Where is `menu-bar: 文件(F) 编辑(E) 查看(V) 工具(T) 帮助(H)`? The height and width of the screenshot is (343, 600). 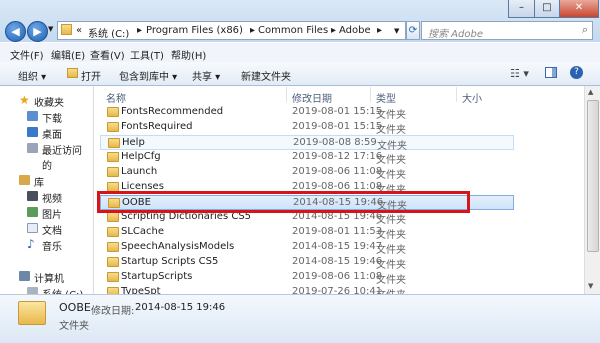 menu-bar: 文件(F) 编辑(E) 查看(V) 工具(T) 帮助(H) is located at coordinates (300, 53).